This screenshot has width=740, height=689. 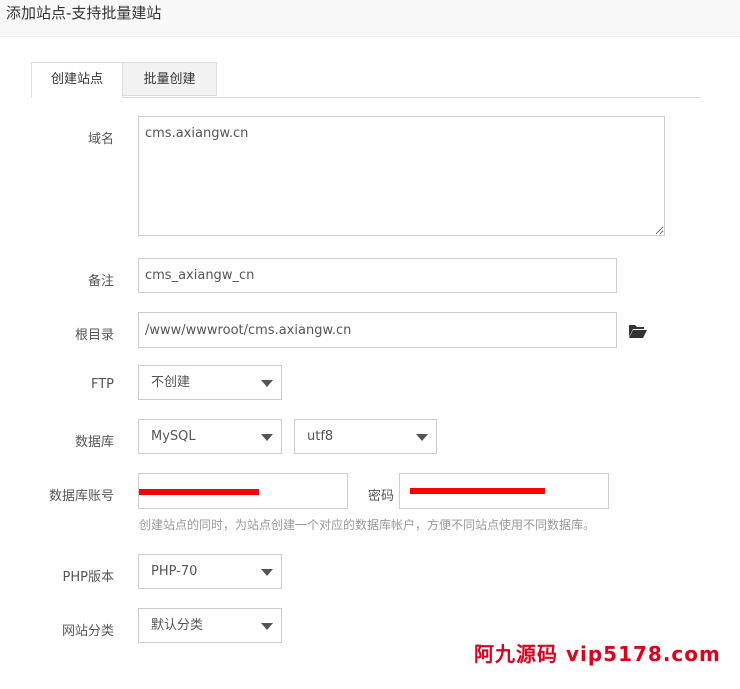 What do you see at coordinates (88, 577) in the screenshot?
I see `php-version-label: PHP版本` at bounding box center [88, 577].